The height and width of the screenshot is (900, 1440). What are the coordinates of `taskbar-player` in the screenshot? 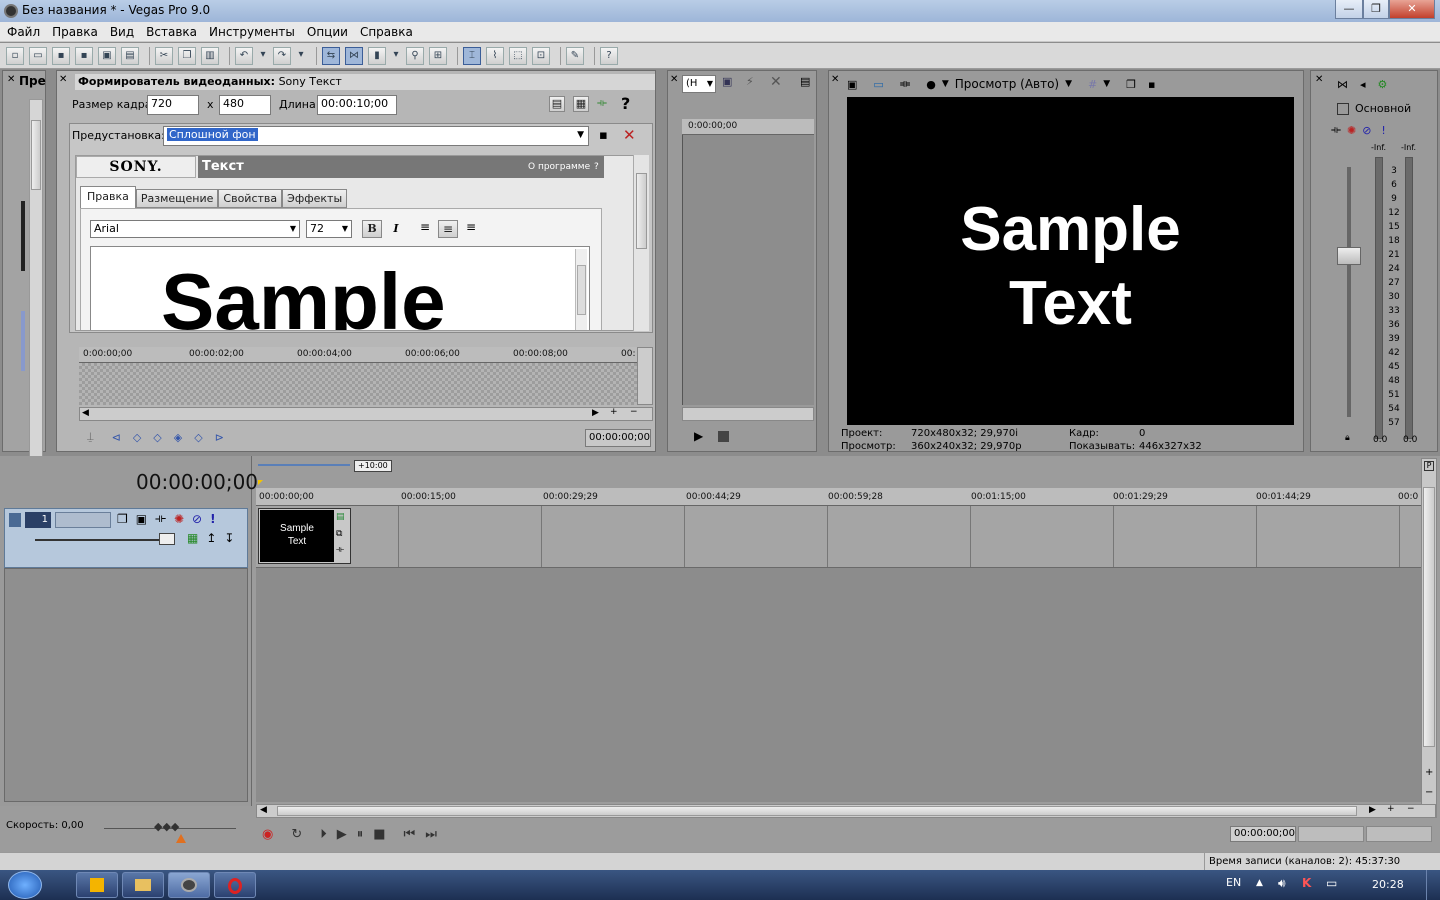 It's located at (97, 885).